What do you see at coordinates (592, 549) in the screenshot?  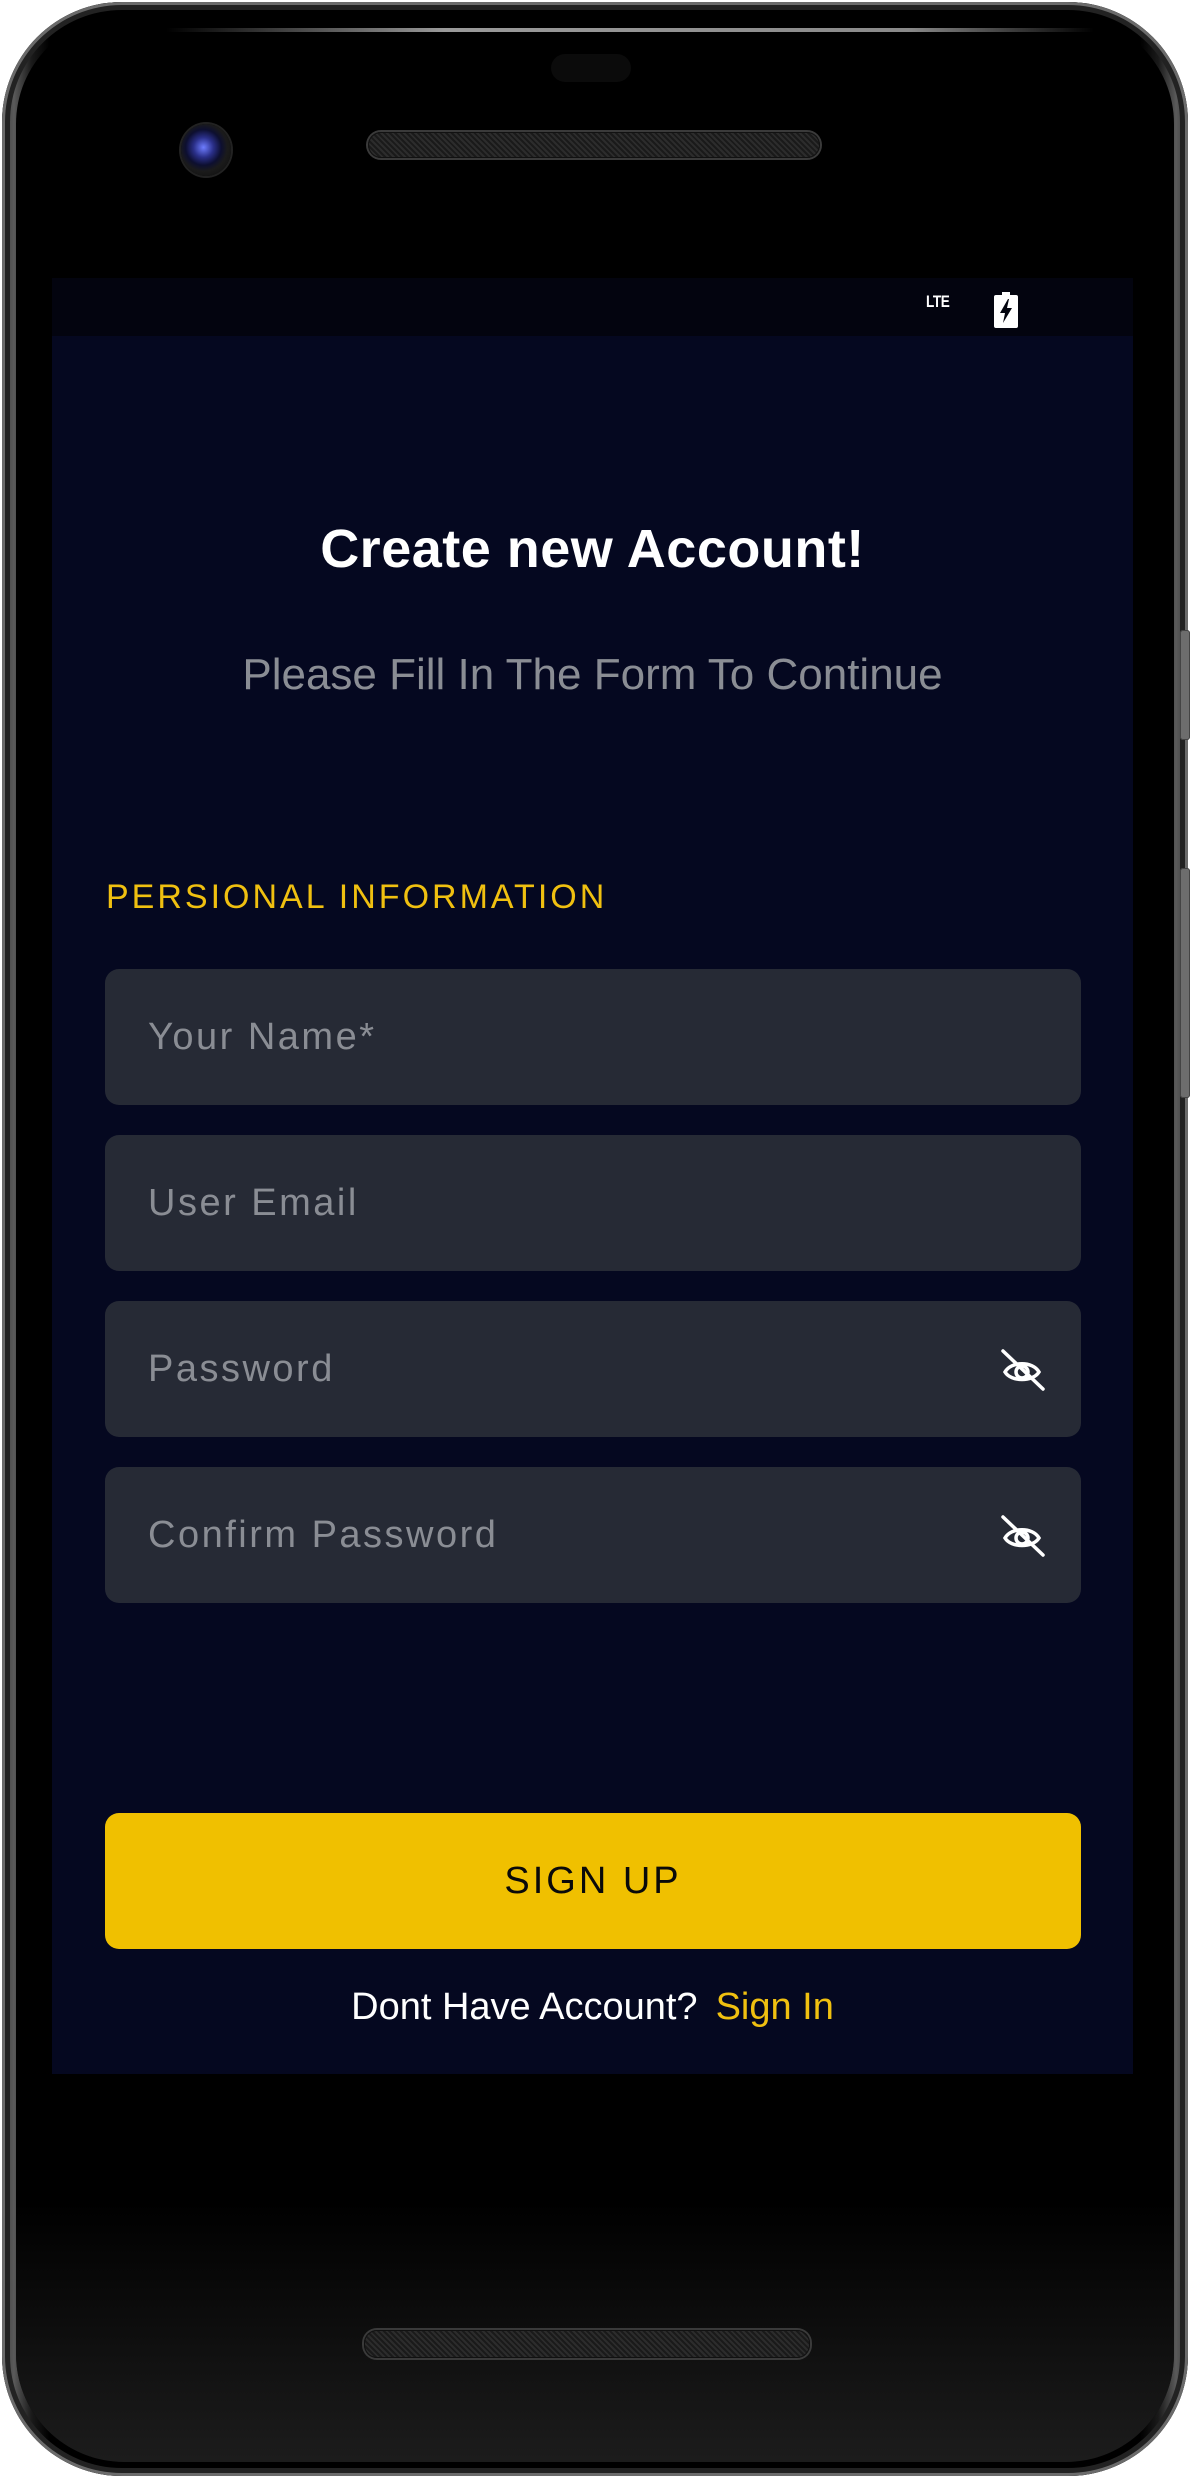 I see `page-title: Create new Account!` at bounding box center [592, 549].